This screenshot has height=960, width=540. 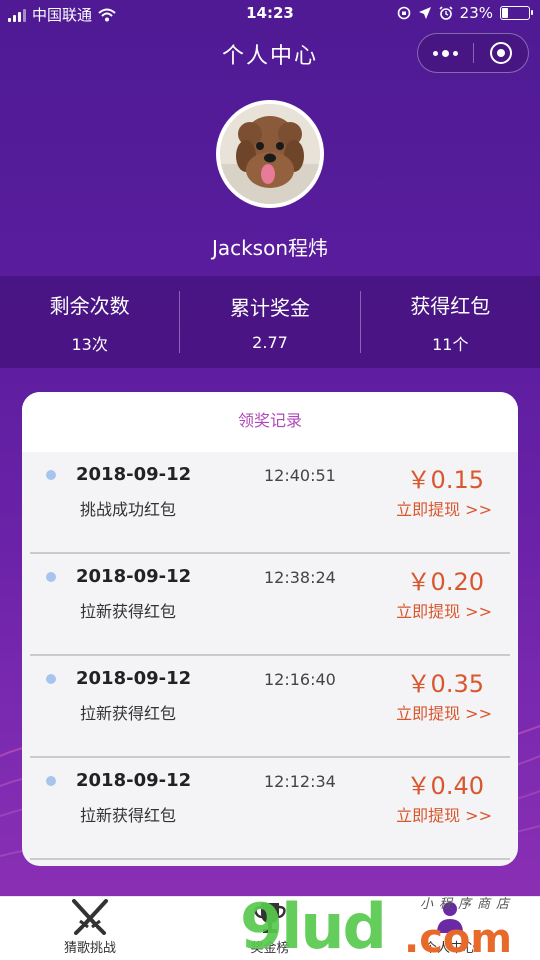 What do you see at coordinates (270, 248) in the screenshot?
I see `username: Jackson程炜` at bounding box center [270, 248].